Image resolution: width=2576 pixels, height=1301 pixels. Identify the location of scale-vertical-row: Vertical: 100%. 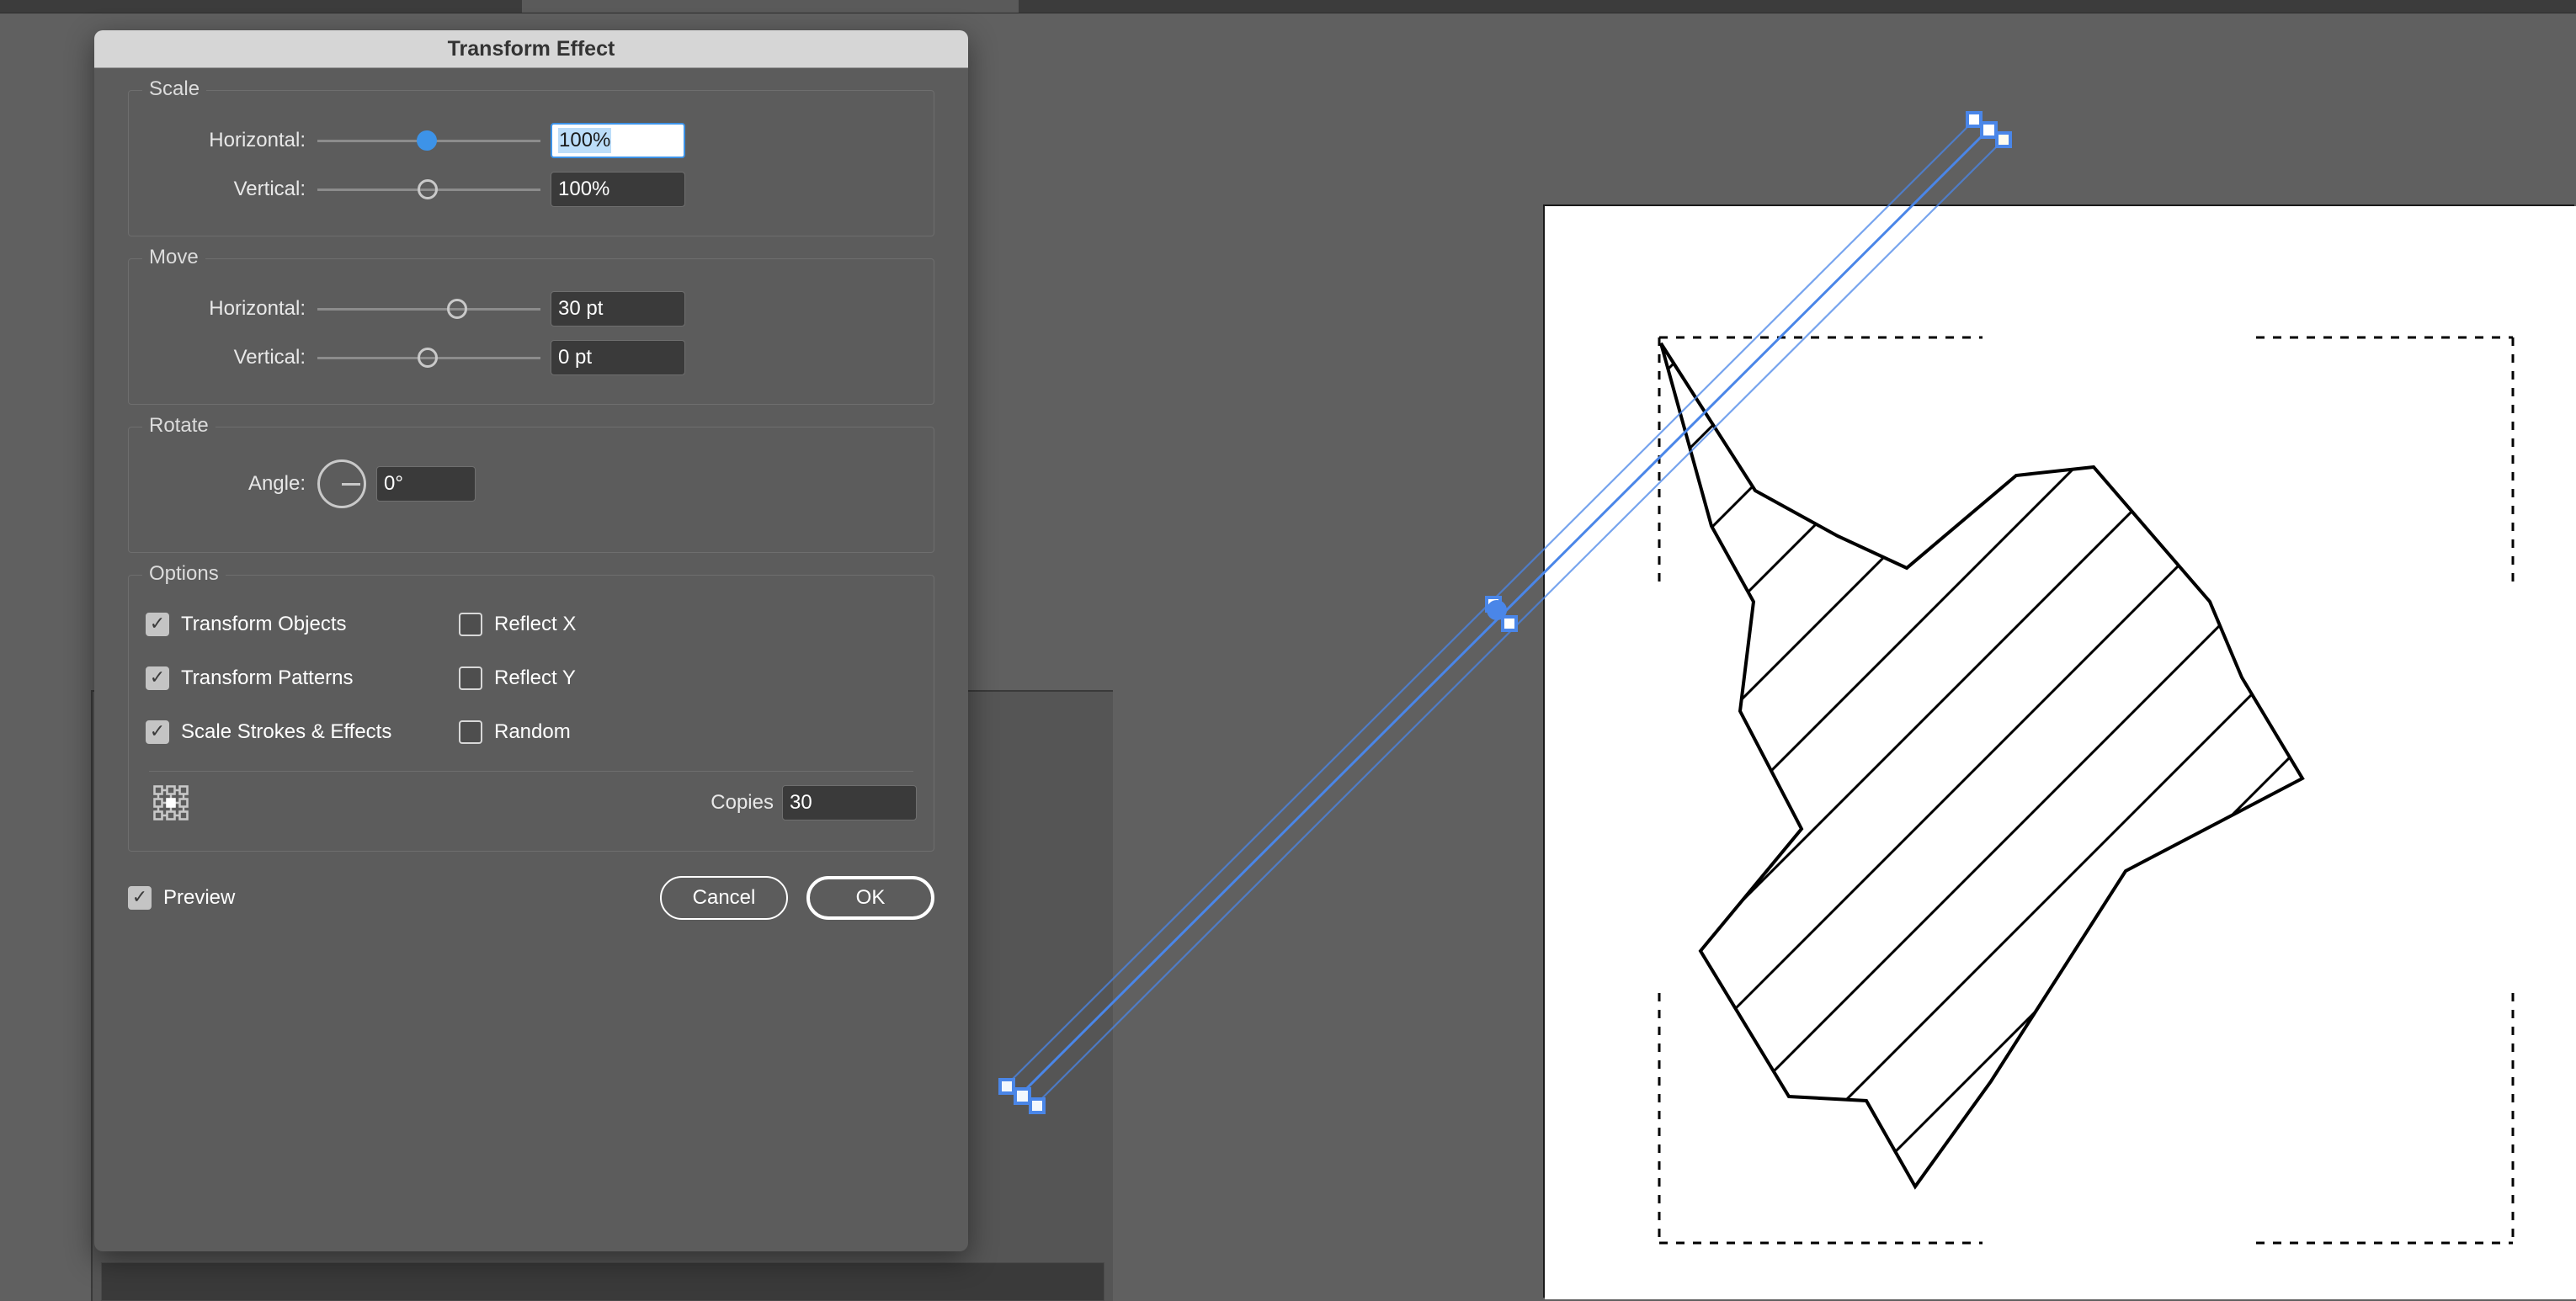
(531, 190).